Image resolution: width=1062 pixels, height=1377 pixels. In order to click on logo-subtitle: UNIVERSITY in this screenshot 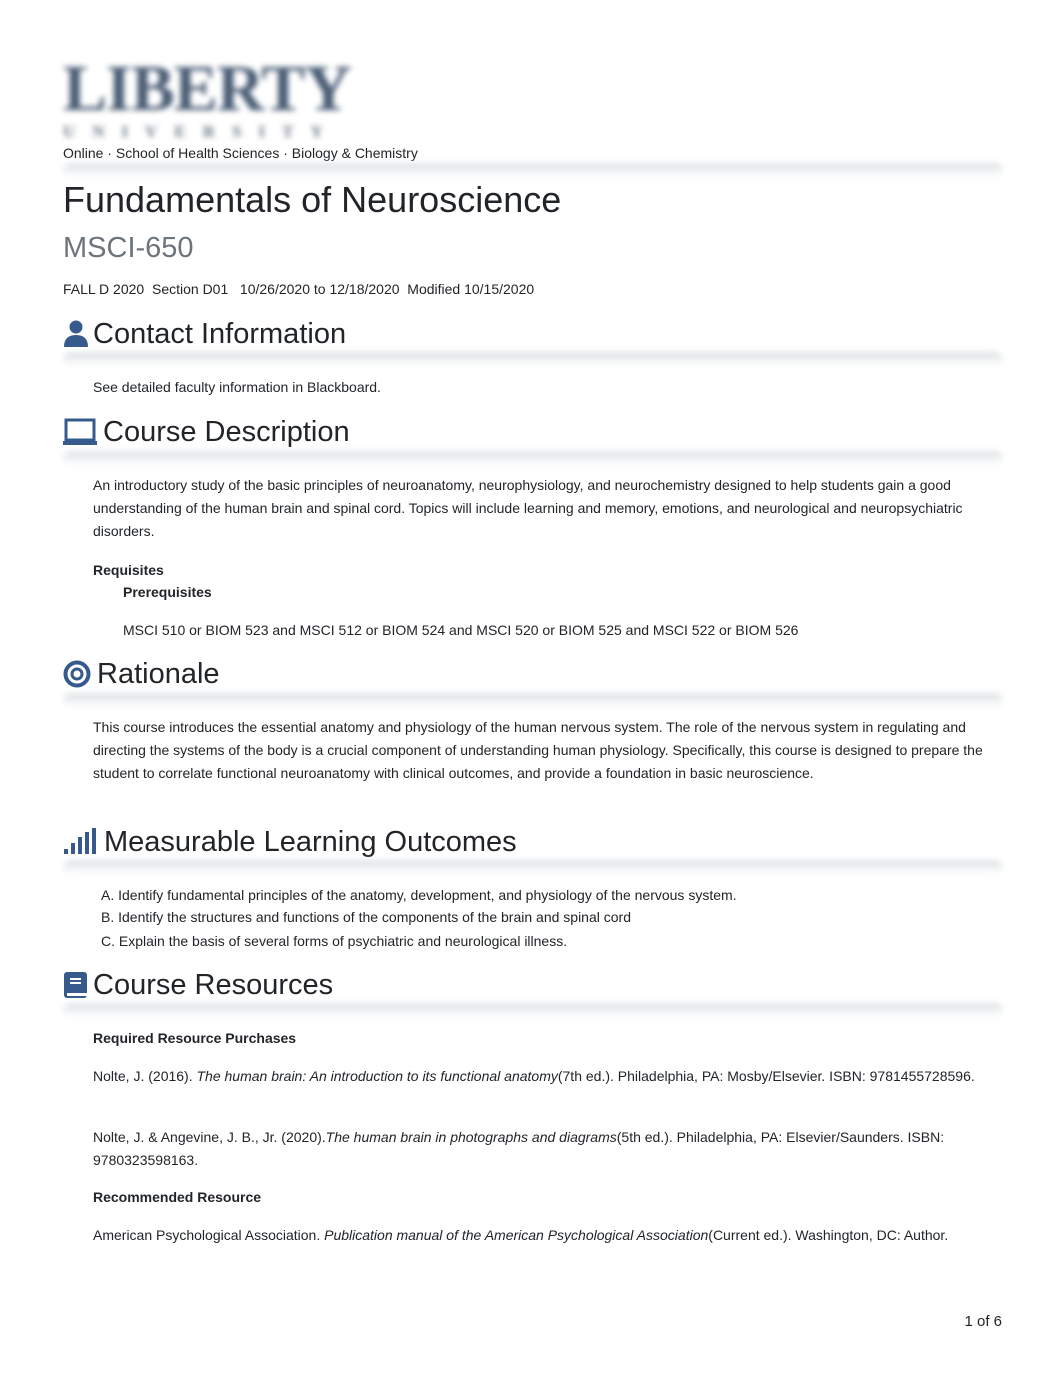, I will do `click(201, 131)`.